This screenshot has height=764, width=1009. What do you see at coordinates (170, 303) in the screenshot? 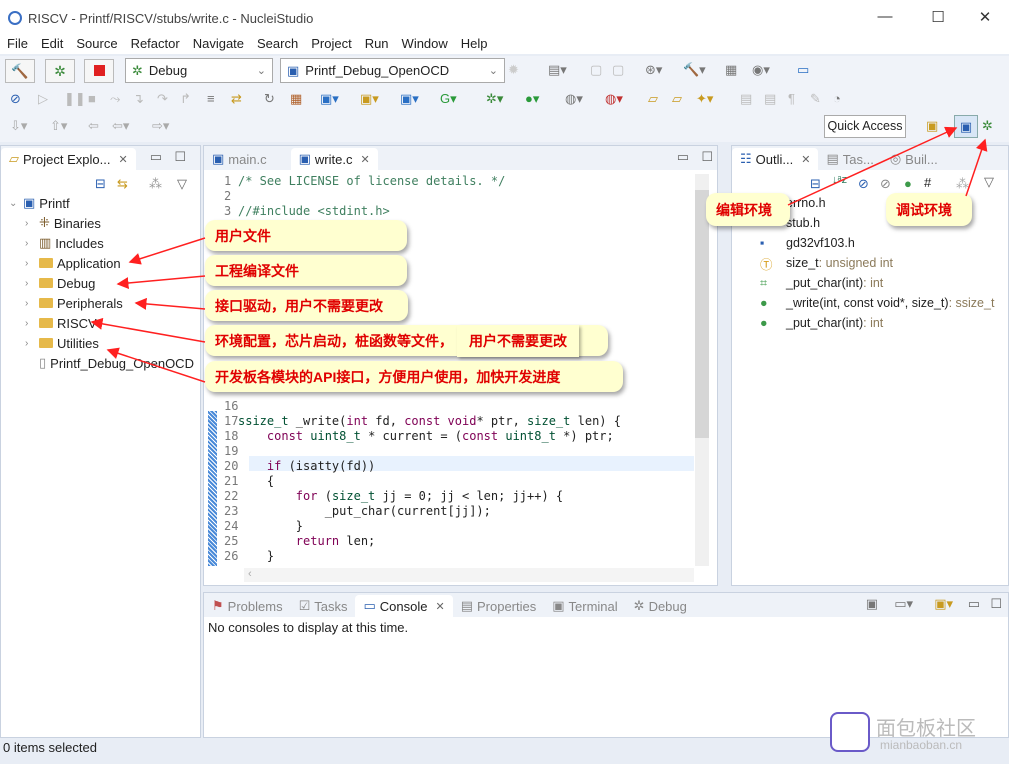
I see `arrow-peripherals` at bounding box center [170, 303].